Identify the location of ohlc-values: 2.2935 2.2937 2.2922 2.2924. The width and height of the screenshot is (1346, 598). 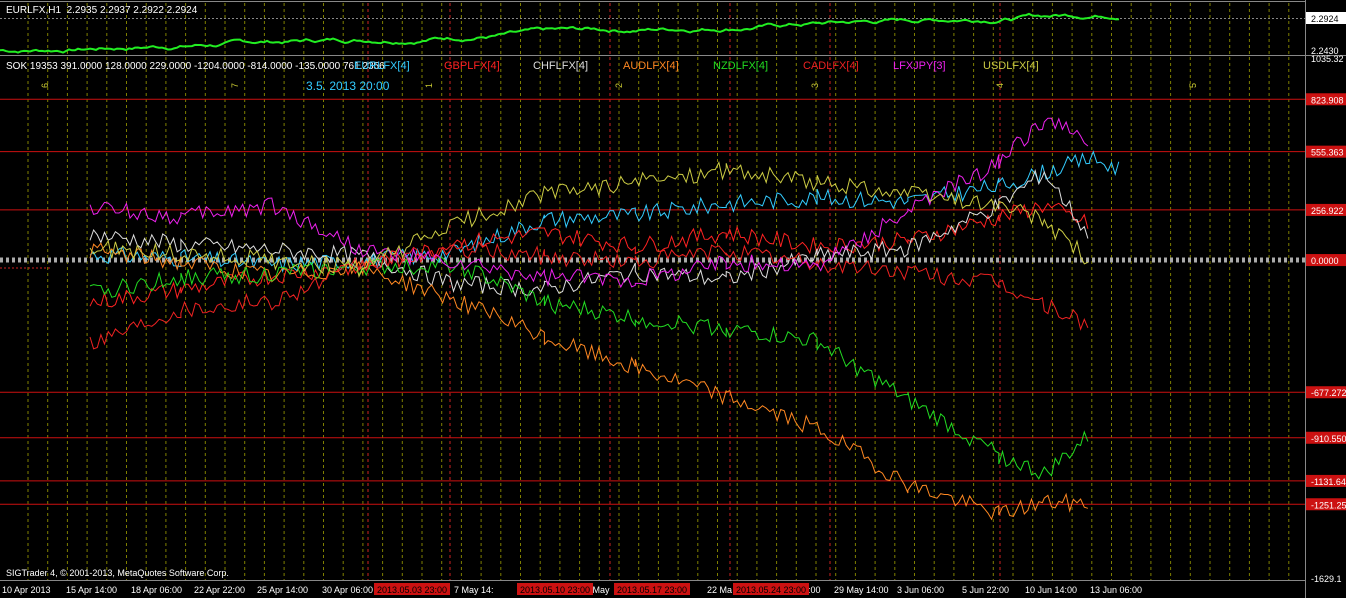
(132, 10).